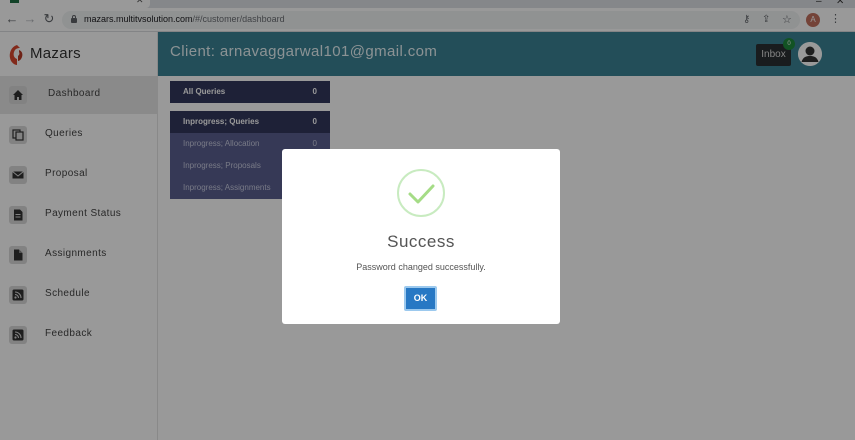  I want to click on ok-button: OK, so click(420, 298).